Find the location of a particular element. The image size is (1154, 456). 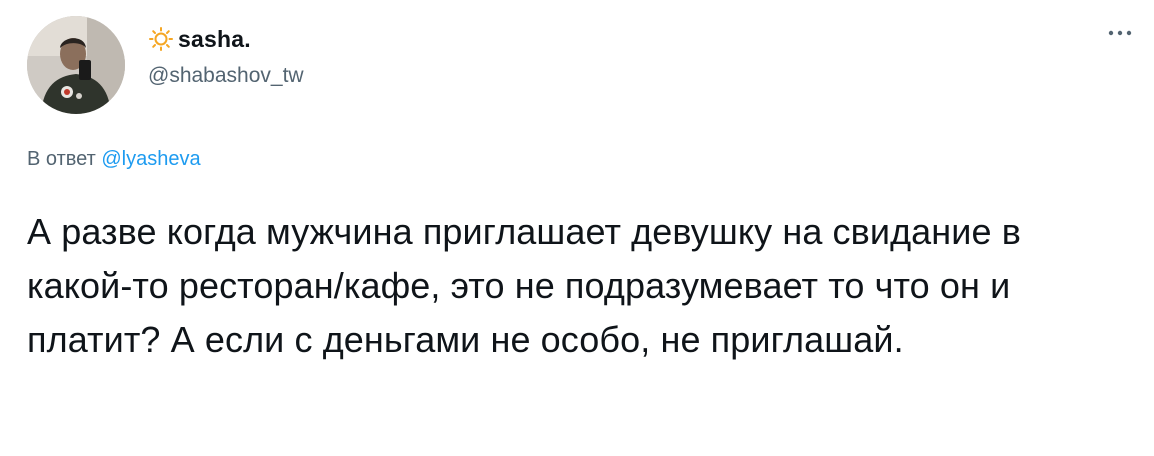

avatar-photo is located at coordinates (76, 65).